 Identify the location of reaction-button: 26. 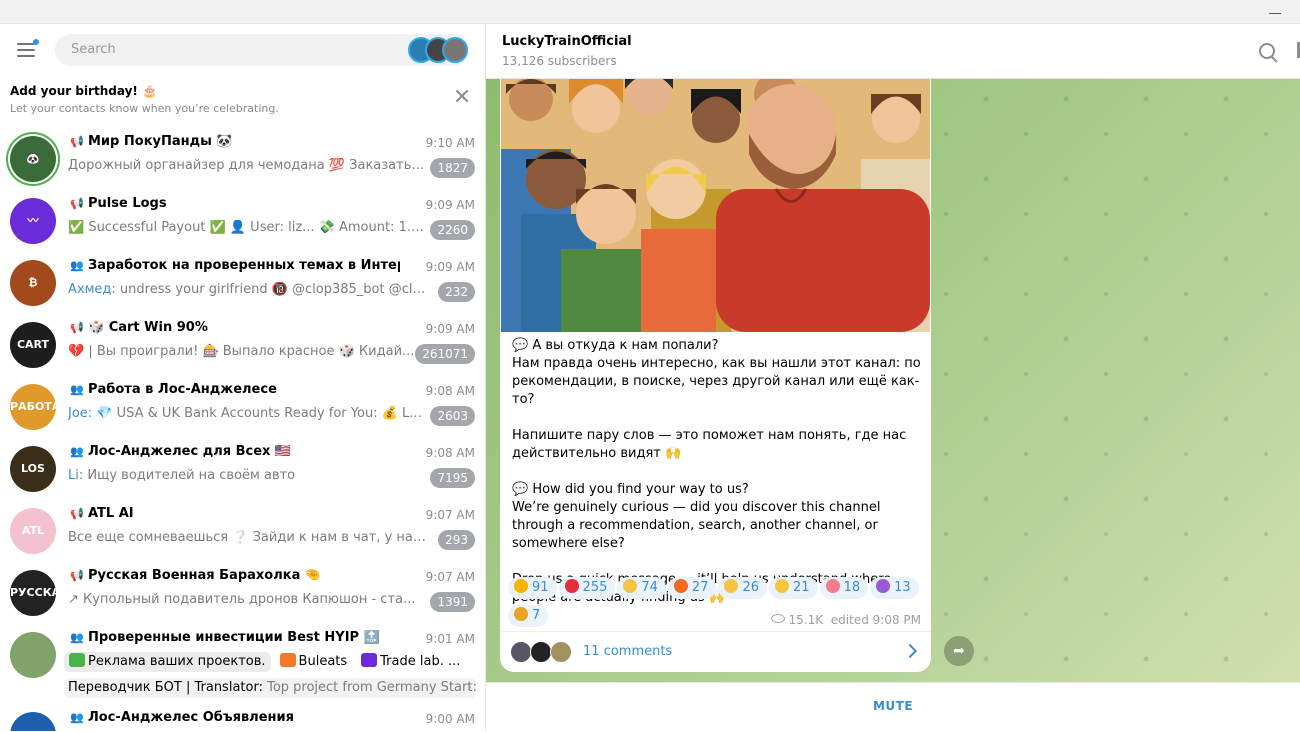
(743, 588).